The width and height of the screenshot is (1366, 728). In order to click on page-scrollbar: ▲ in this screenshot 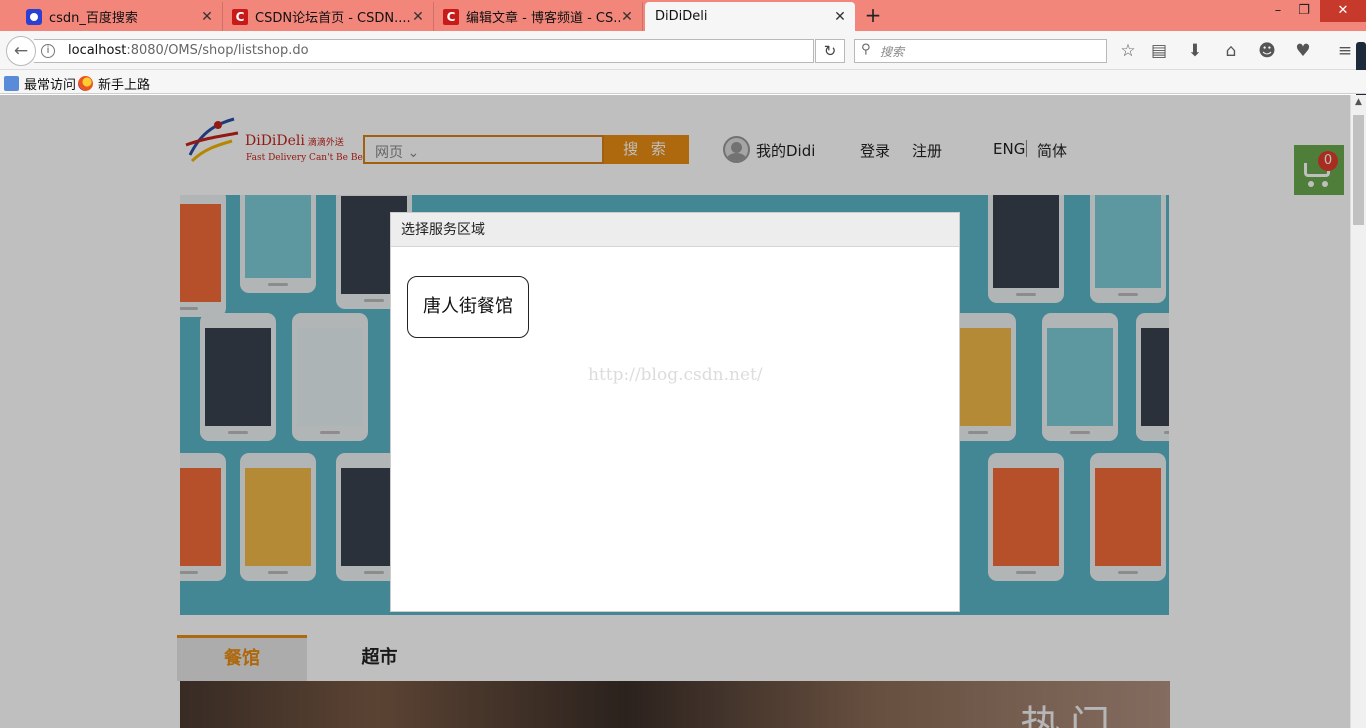, I will do `click(1358, 411)`.